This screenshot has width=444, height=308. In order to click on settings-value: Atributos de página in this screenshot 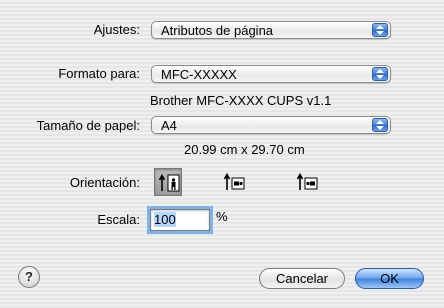, I will do `click(217, 30)`.